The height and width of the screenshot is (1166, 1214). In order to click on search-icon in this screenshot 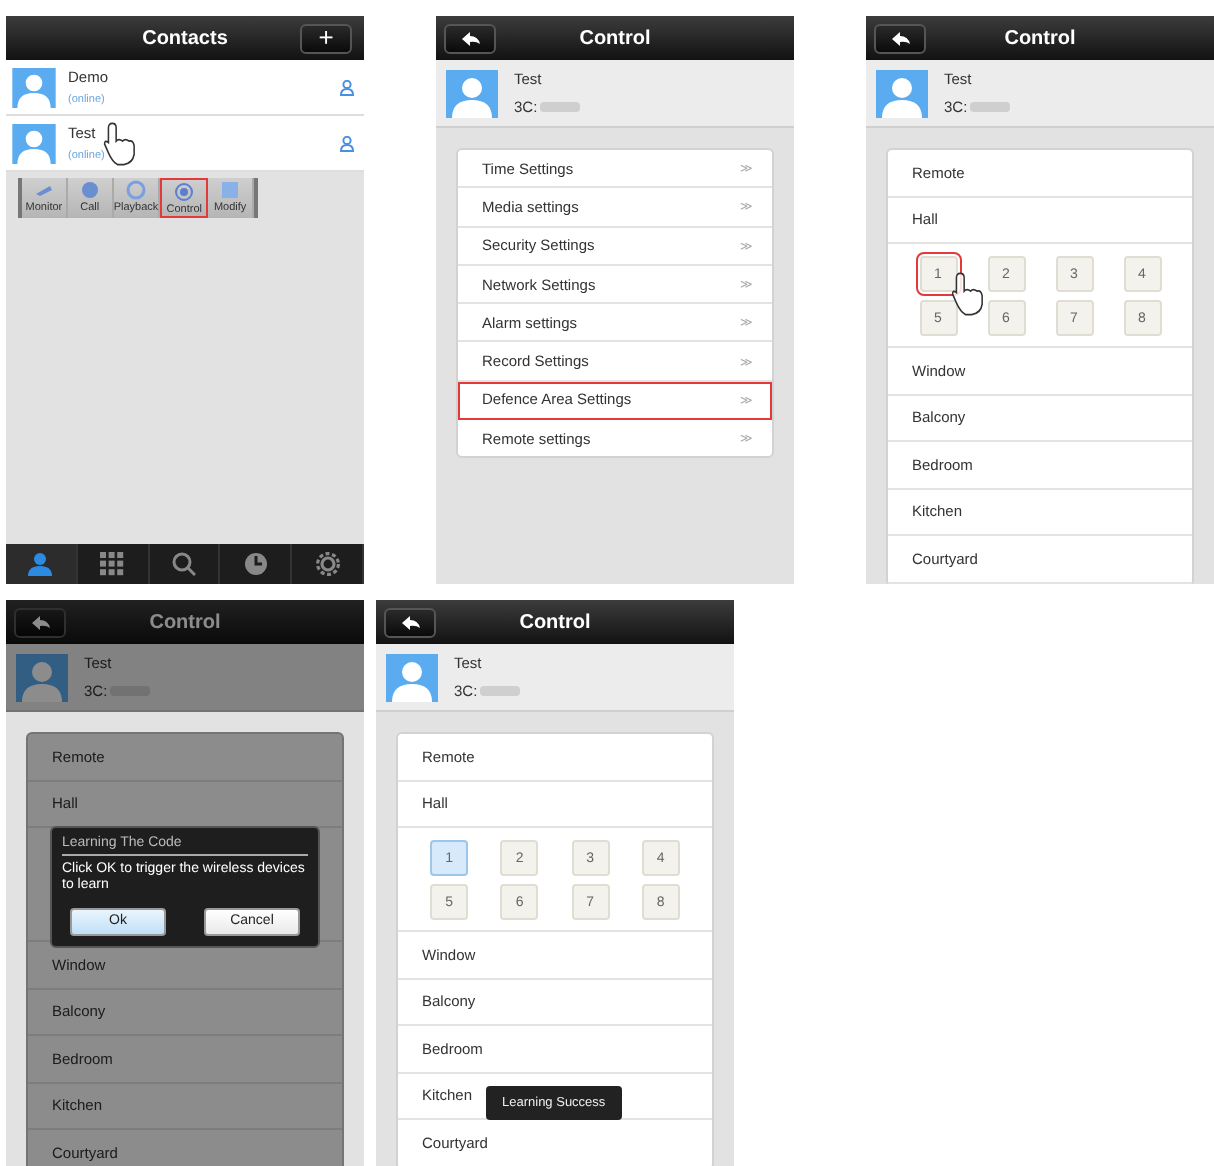, I will do `click(183, 564)`.